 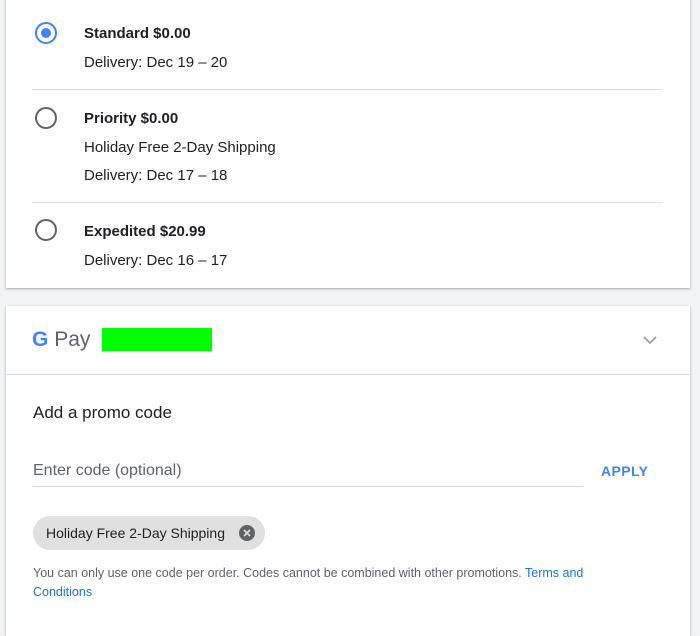 What do you see at coordinates (46, 33) in the screenshot?
I see `radio-standard` at bounding box center [46, 33].